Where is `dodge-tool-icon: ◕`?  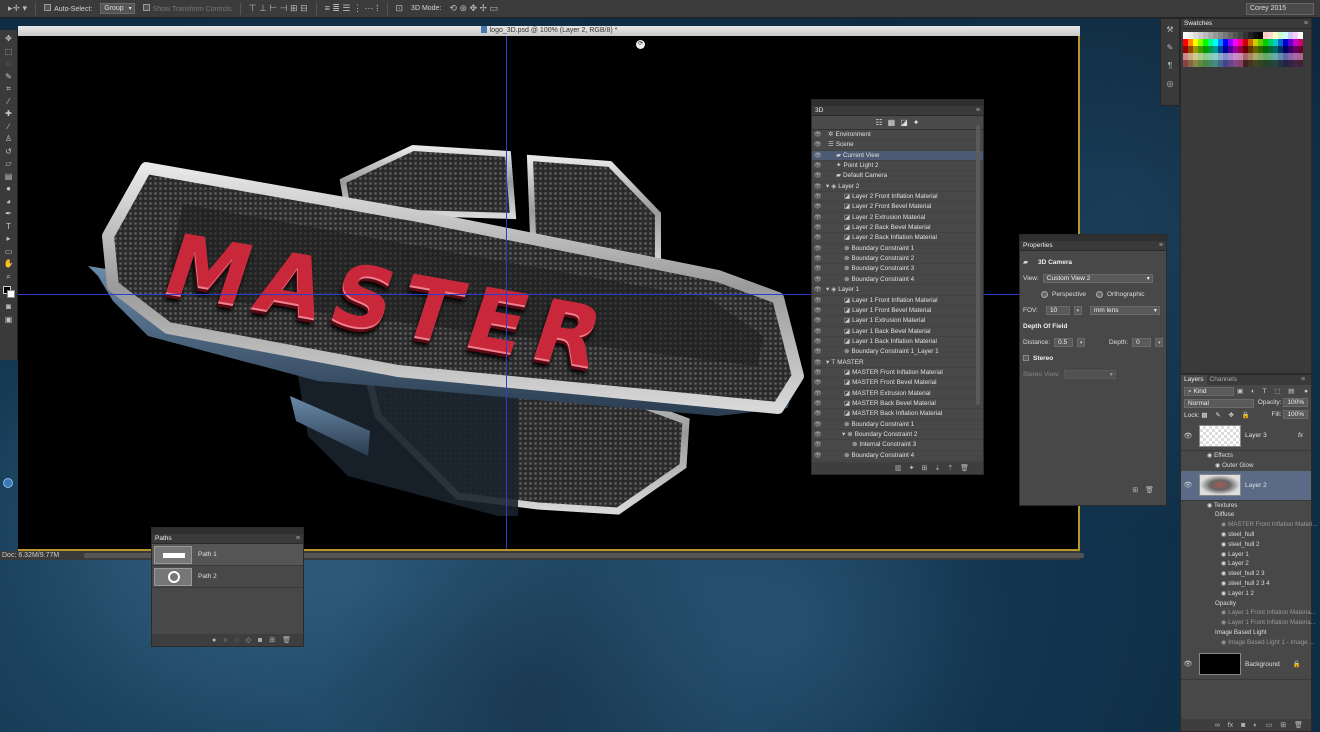 dodge-tool-icon: ◕ is located at coordinates (9, 202).